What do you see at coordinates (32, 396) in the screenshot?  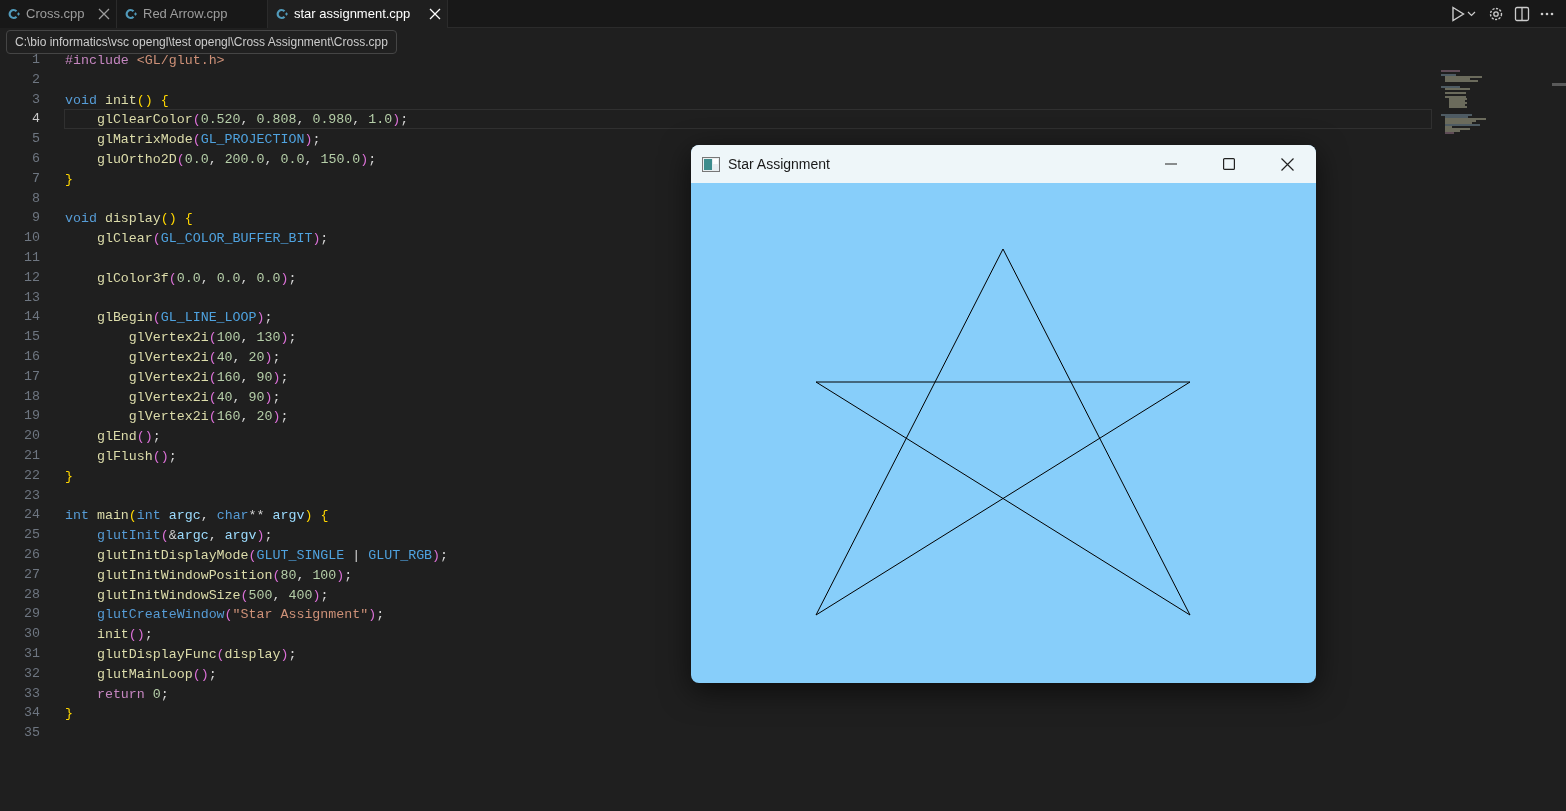 I see `line-number: 18` at bounding box center [32, 396].